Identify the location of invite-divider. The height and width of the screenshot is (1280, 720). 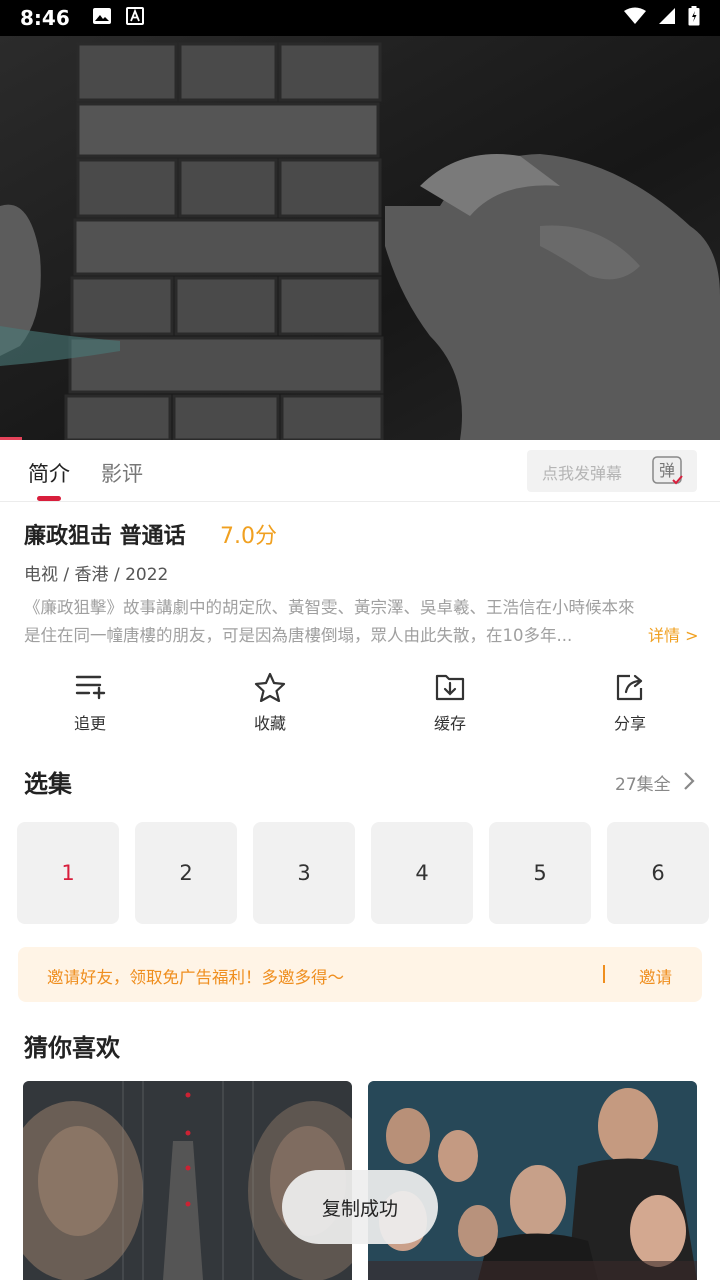
(604, 974).